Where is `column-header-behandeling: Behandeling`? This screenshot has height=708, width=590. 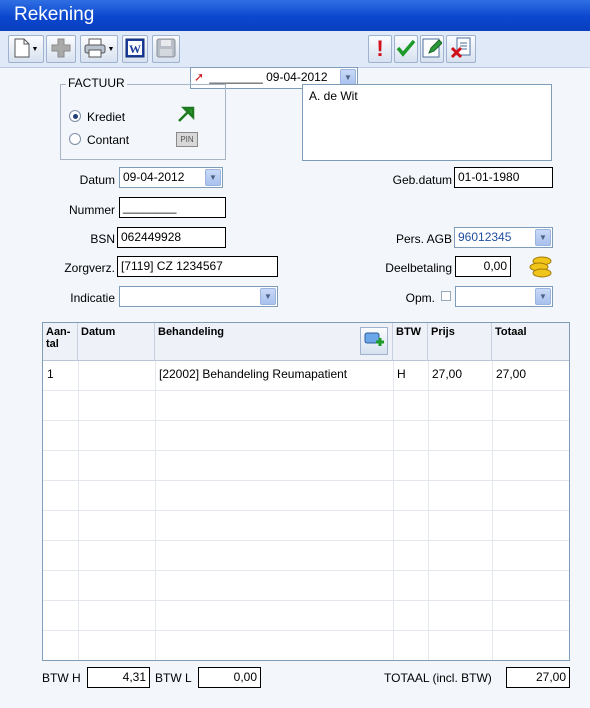
column-header-behandeling: Behandeling is located at coordinates (274, 342).